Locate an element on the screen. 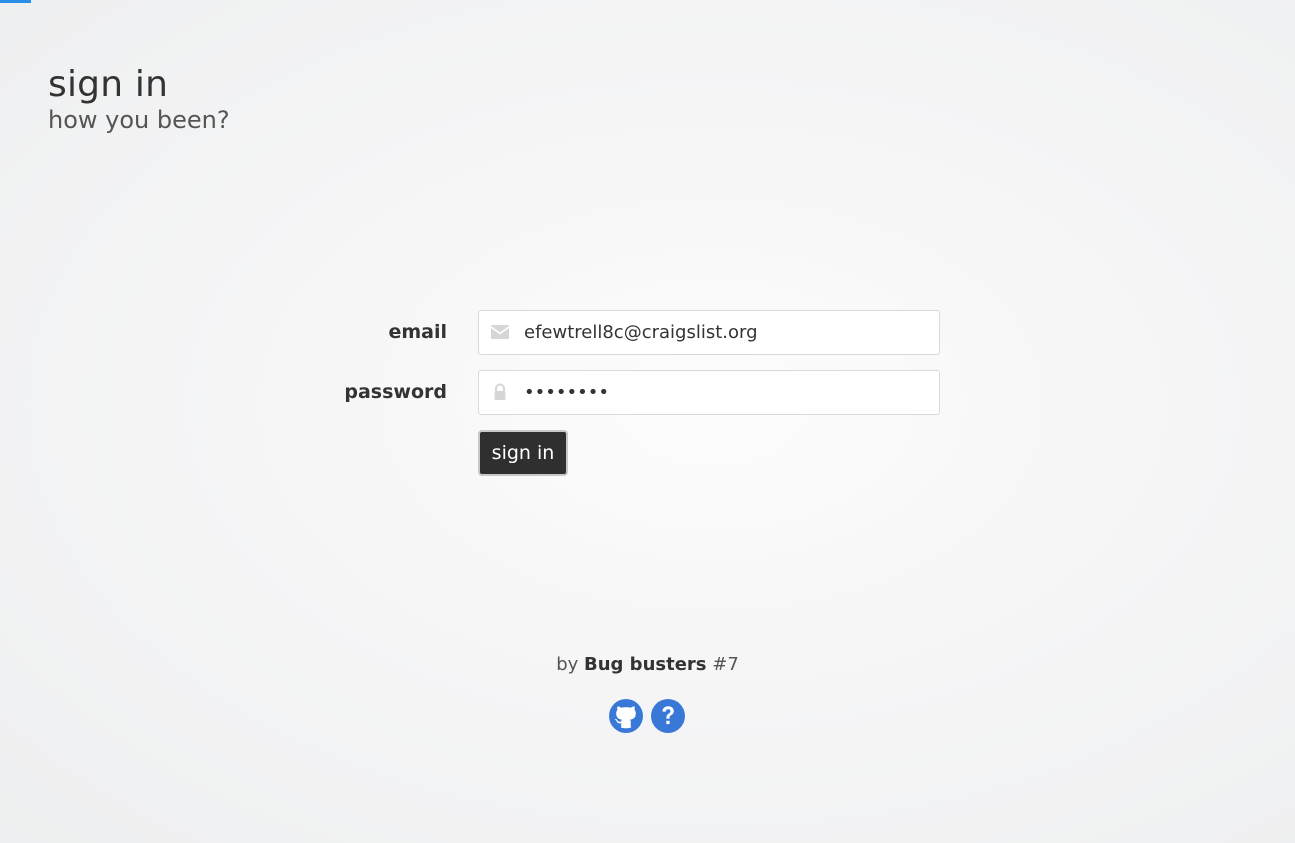 The height and width of the screenshot is (843, 1295). password-row: password is located at coordinates (647, 392).